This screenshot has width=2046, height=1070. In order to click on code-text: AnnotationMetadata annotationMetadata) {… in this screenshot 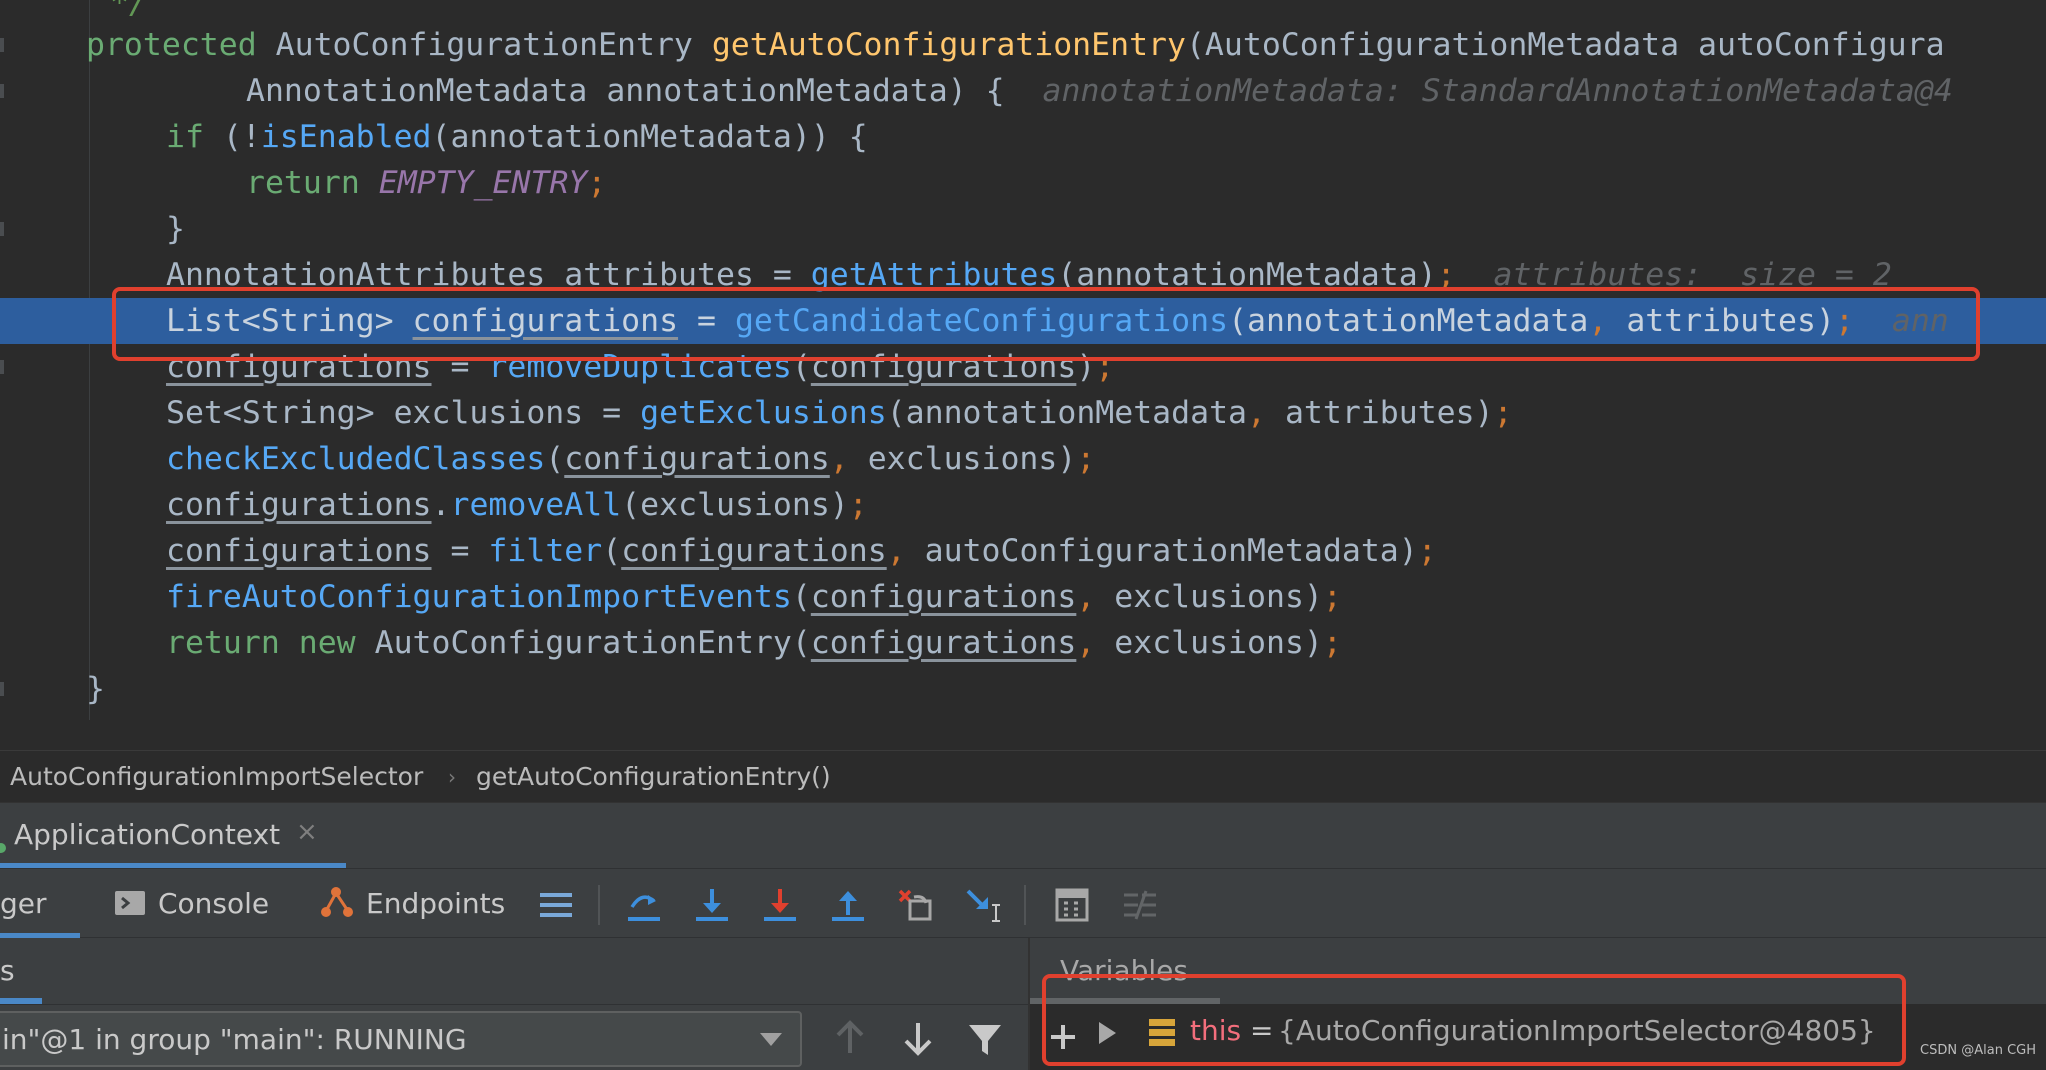, I will do `click(1099, 91)`.